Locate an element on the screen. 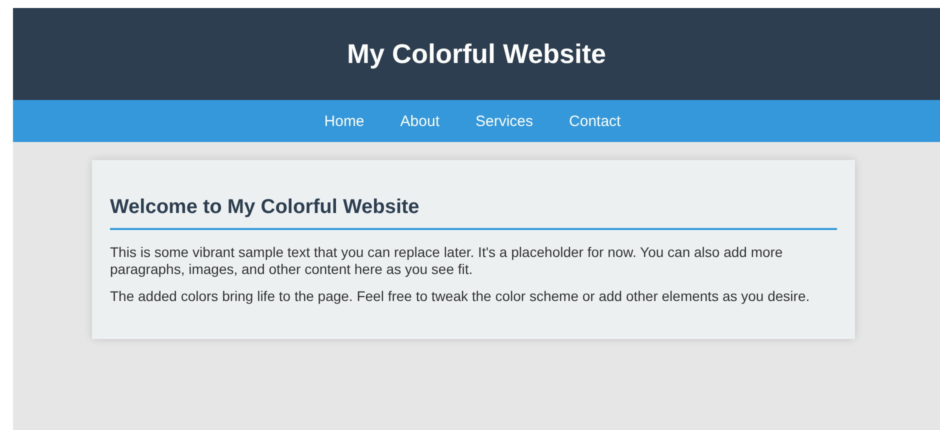  nav-link: About is located at coordinates (420, 121).